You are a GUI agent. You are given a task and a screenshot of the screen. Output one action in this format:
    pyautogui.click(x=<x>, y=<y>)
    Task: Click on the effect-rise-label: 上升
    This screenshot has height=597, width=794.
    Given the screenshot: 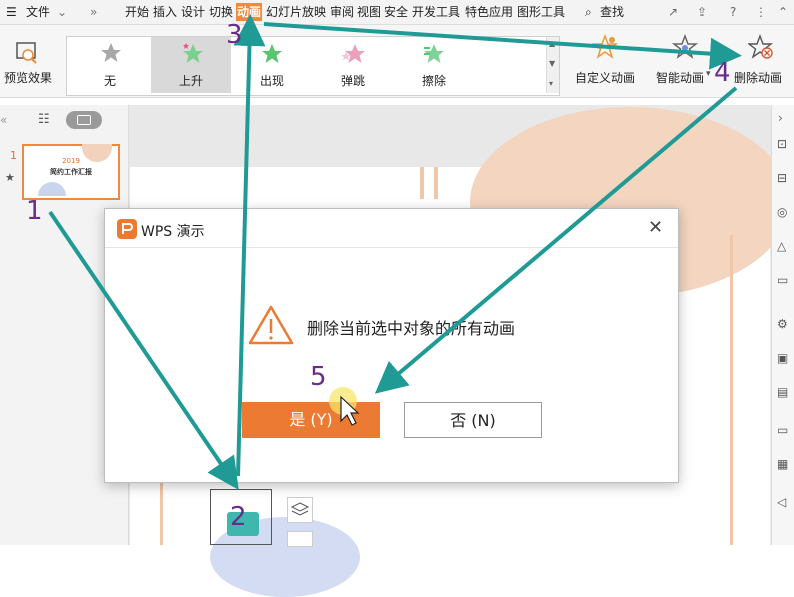 What is the action you would take?
    pyautogui.click(x=190, y=81)
    